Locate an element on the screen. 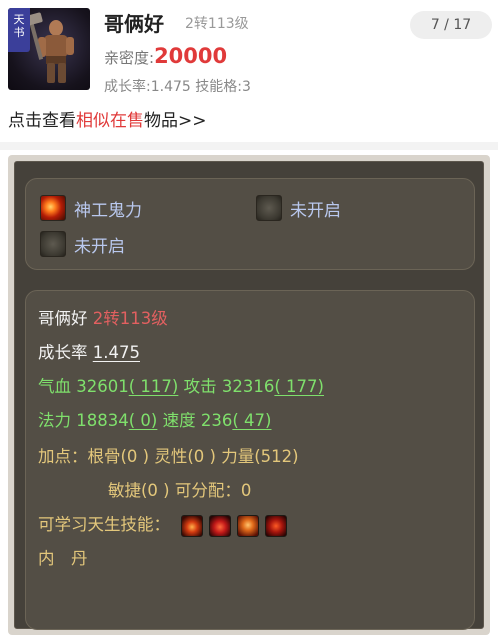 This screenshot has height=635, width=498. special-skill-3-label: 未开启 is located at coordinates (99, 246).